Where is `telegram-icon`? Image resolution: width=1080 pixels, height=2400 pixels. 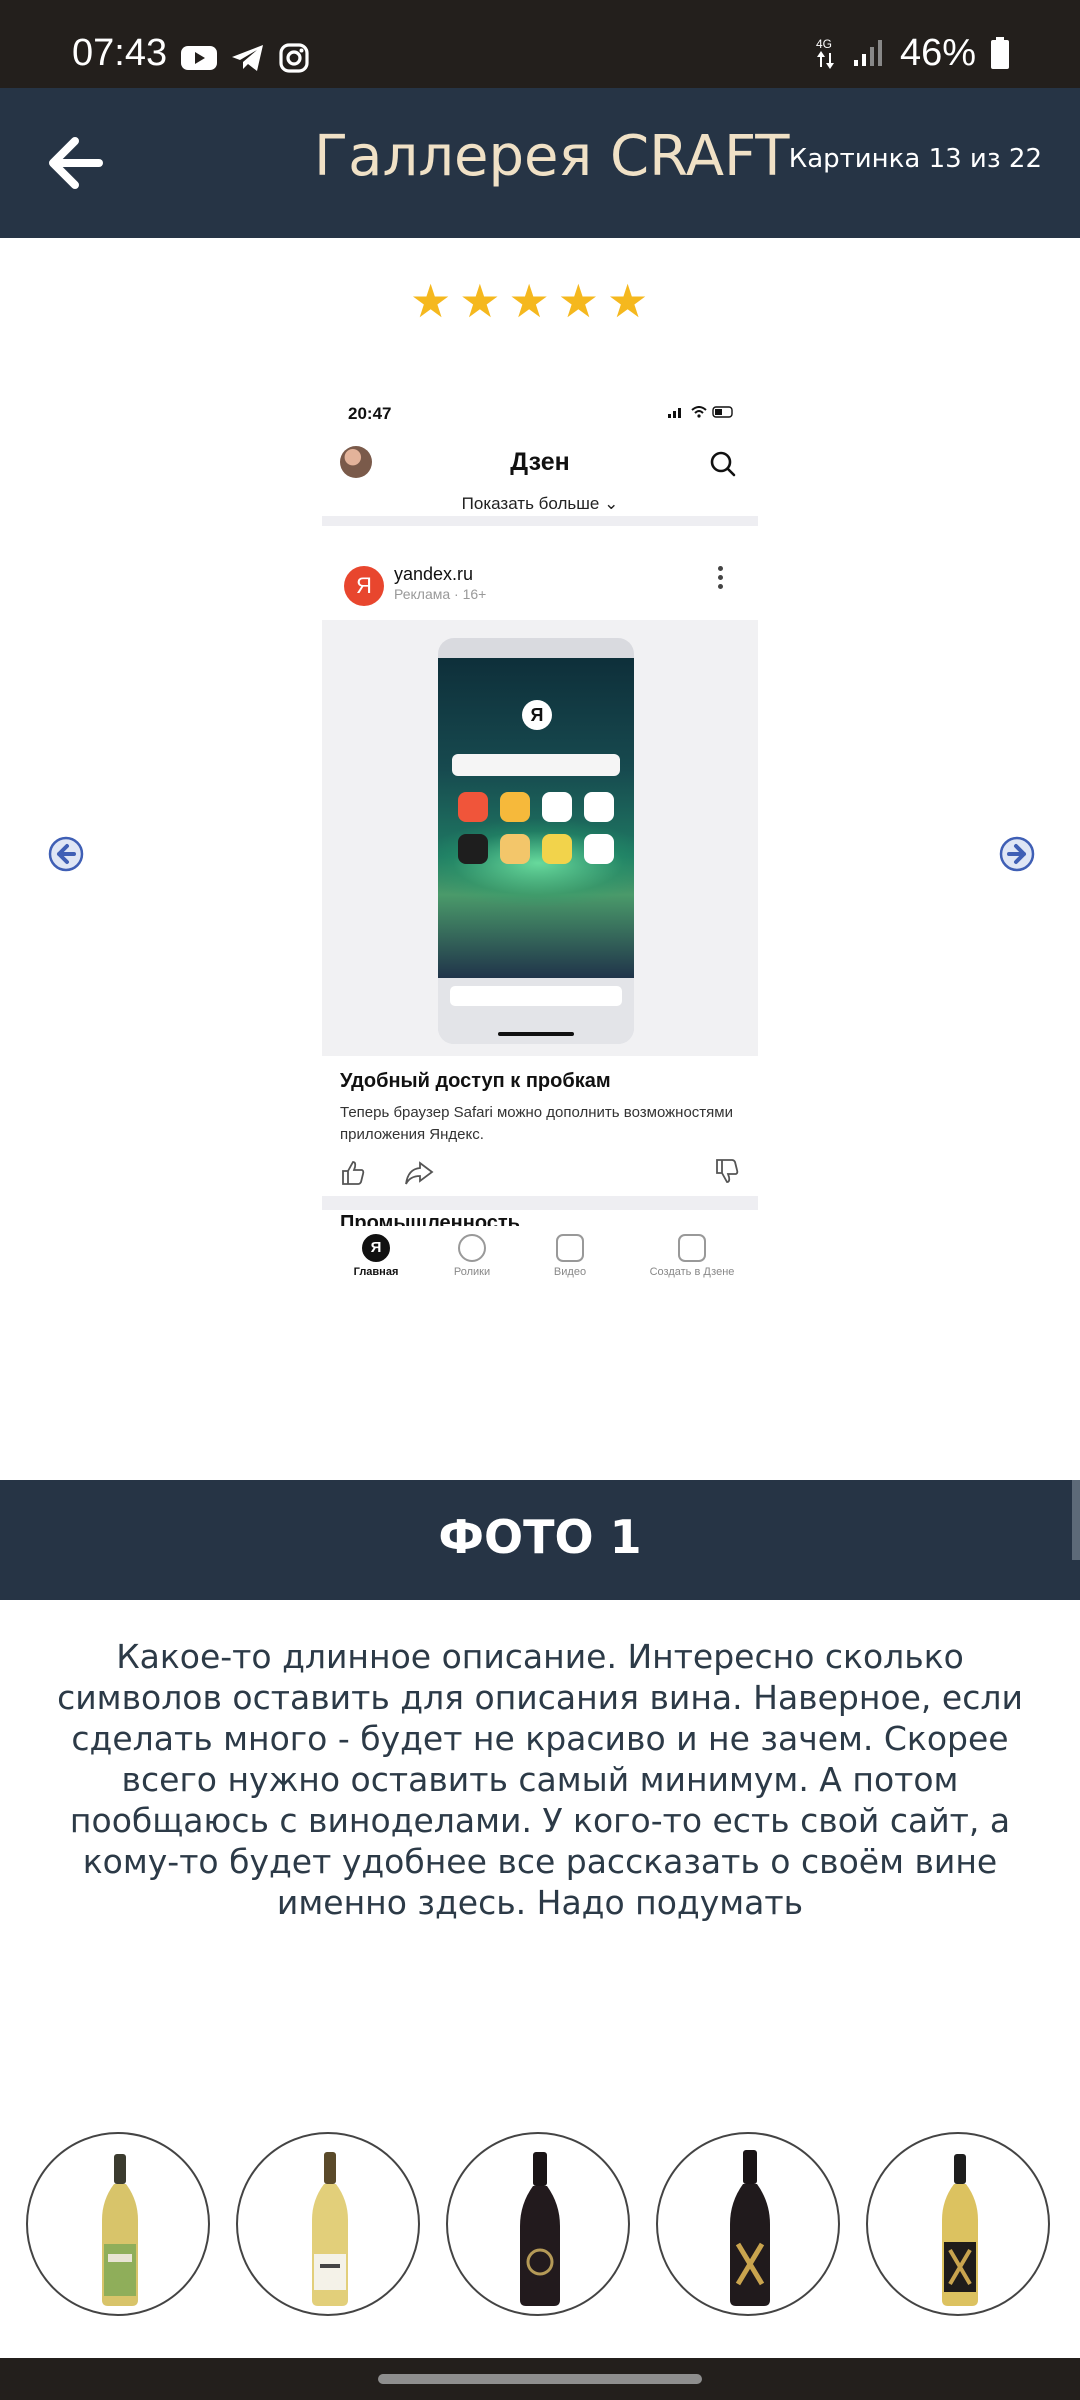
telegram-icon is located at coordinates (247, 58).